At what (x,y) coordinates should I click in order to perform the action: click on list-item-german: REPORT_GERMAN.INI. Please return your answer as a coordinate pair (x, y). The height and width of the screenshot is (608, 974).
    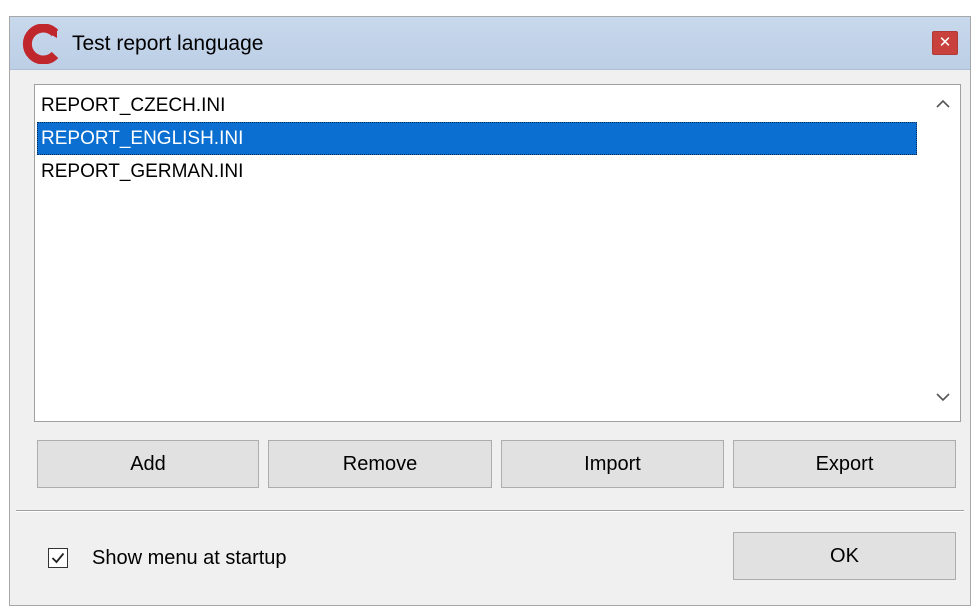
    Looking at the image, I should click on (477, 171).